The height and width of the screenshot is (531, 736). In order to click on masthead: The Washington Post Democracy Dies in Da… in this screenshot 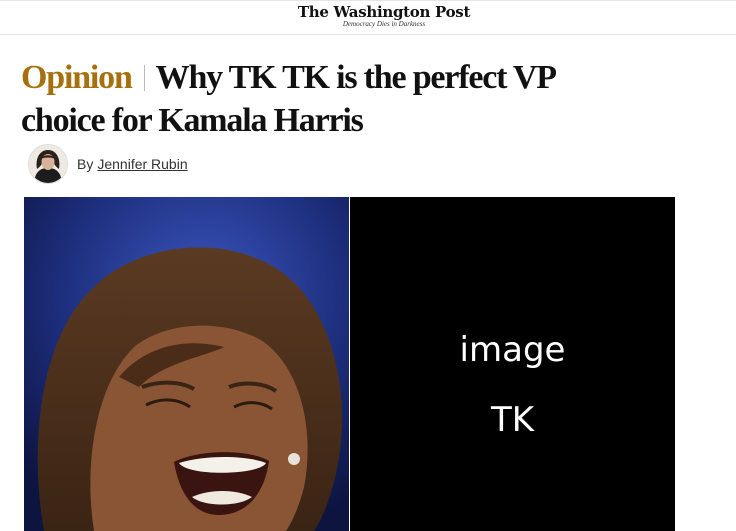, I will do `click(368, 17)`.